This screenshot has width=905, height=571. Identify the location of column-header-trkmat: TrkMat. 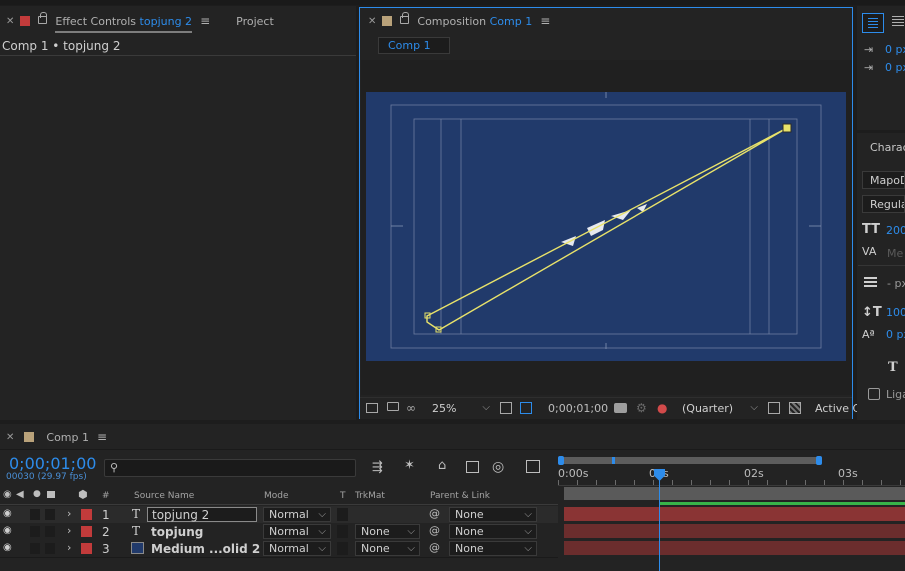
(370, 496).